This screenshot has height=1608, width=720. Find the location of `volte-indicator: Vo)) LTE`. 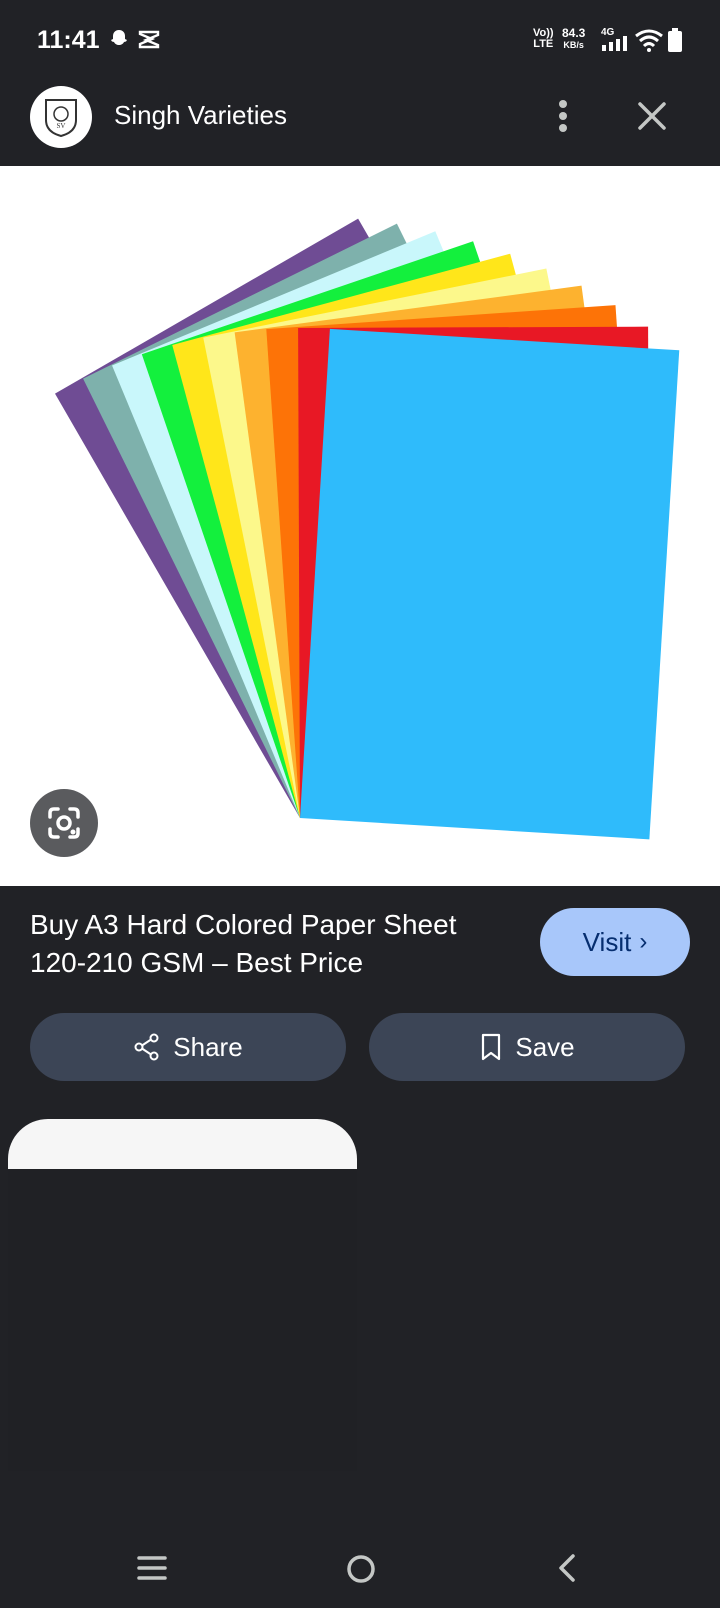

volte-indicator: Vo)) LTE is located at coordinates (543, 38).